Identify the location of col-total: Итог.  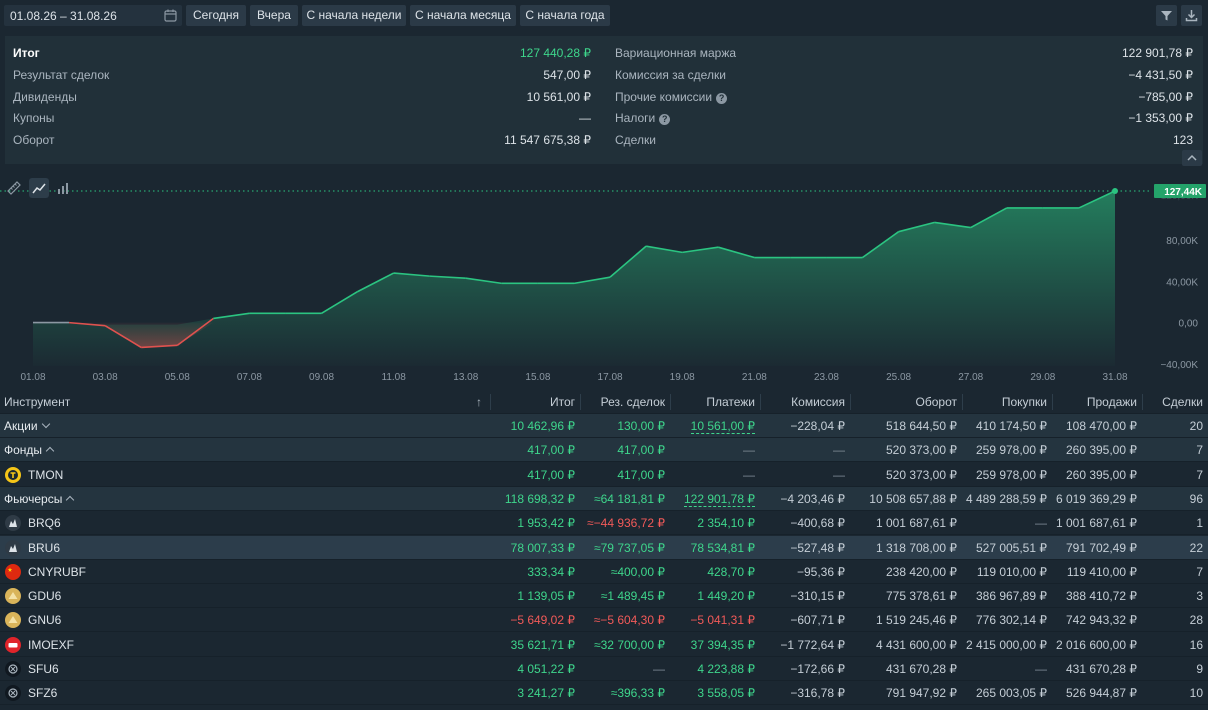
(562, 402).